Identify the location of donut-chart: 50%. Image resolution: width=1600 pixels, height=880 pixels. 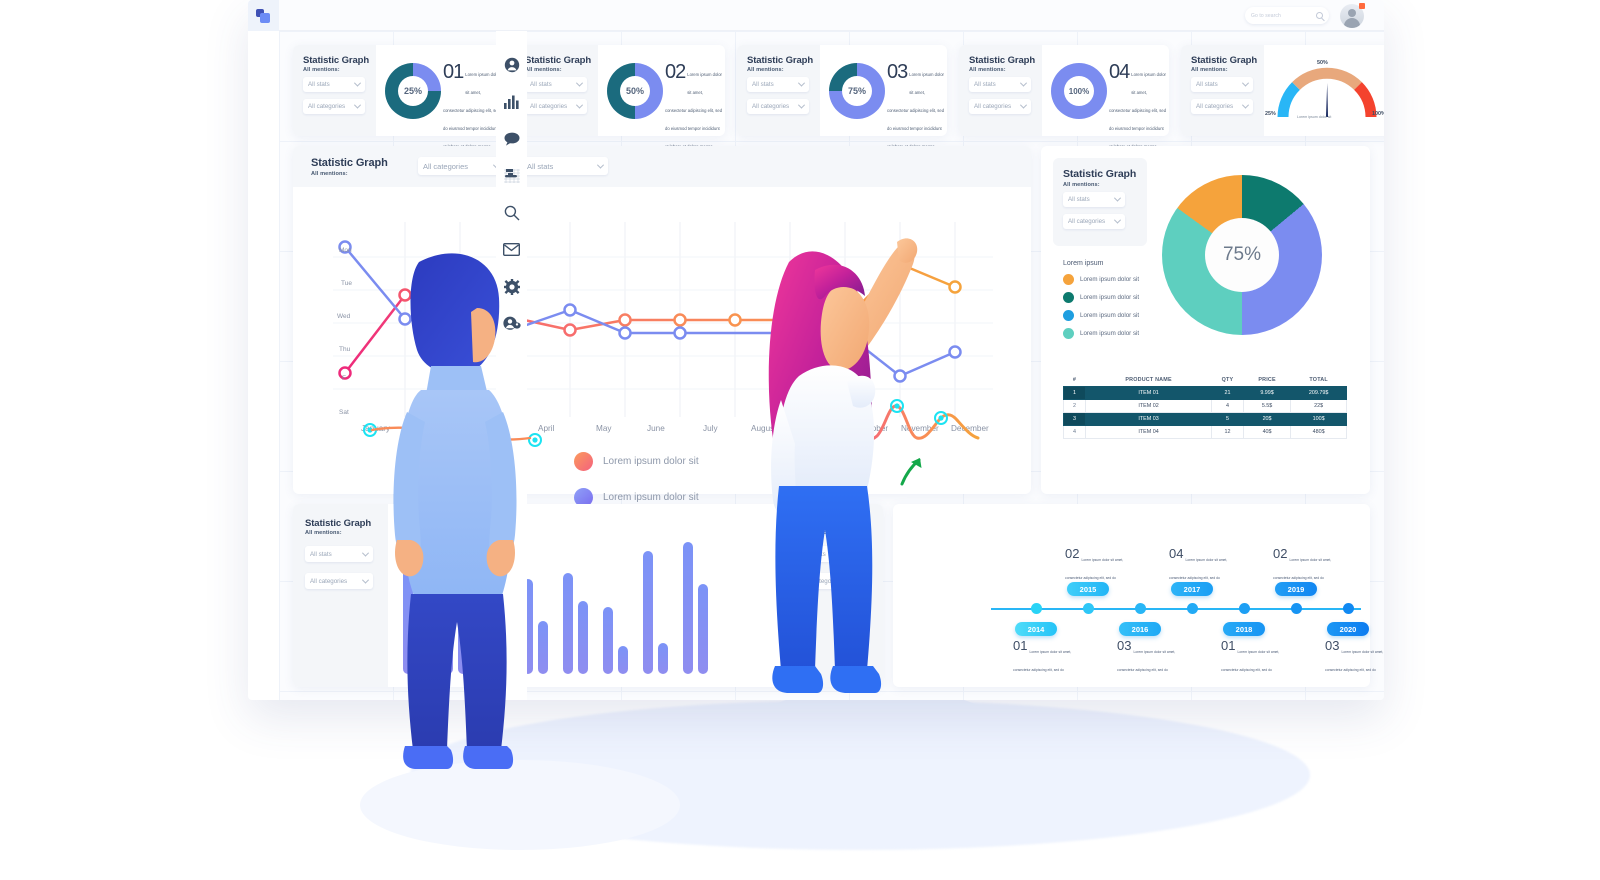
(635, 91).